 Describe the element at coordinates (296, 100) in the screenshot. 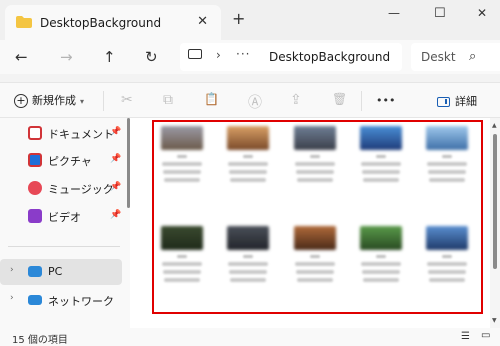

I see `share-icon: ⇪` at that location.